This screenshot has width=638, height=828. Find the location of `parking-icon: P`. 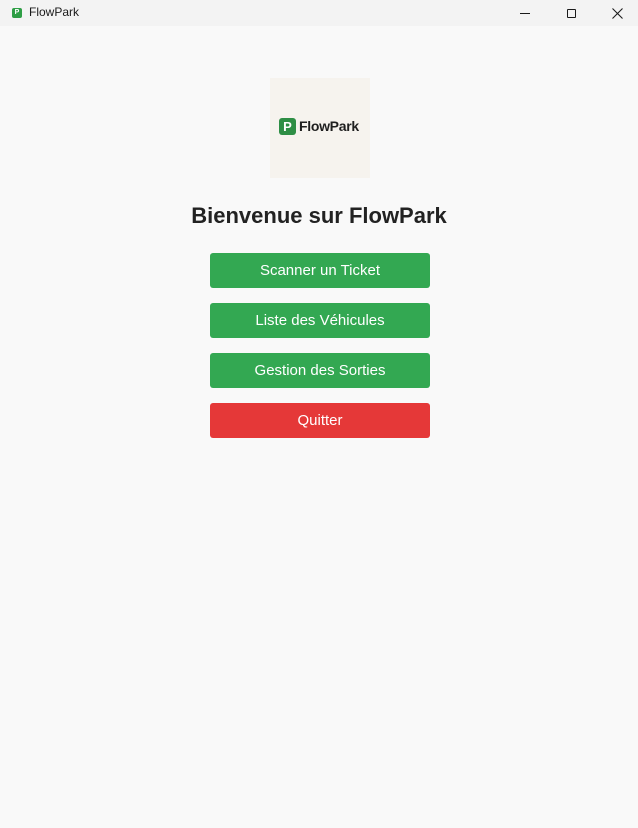

parking-icon: P is located at coordinates (287, 126).